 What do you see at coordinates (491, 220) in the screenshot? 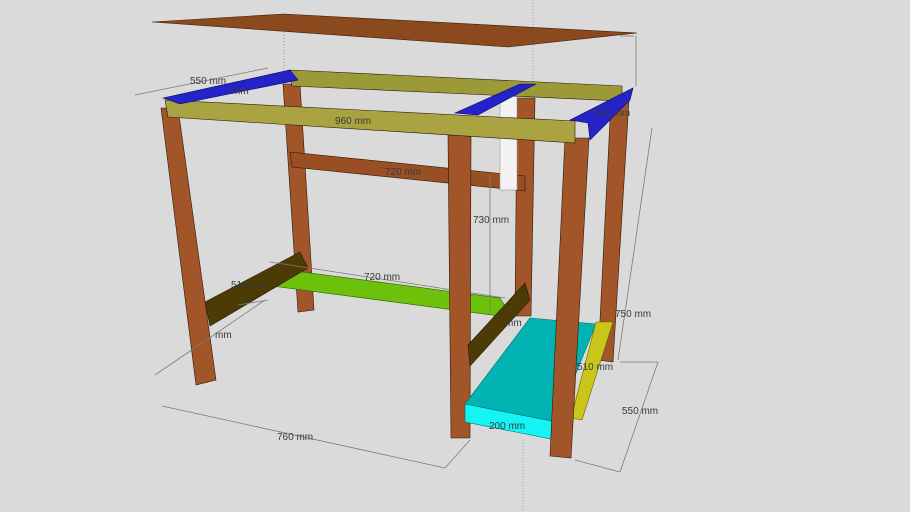
I see `dim-label-pipe-height: 730 mm` at bounding box center [491, 220].